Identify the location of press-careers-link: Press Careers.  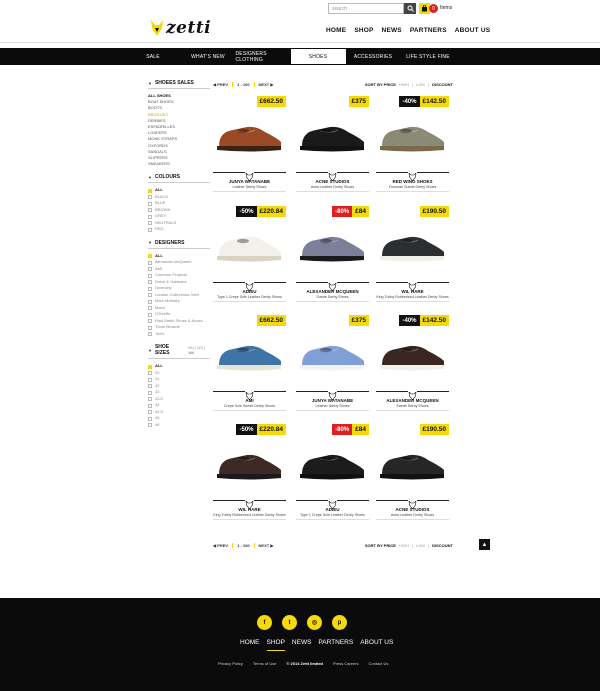
(346, 663).